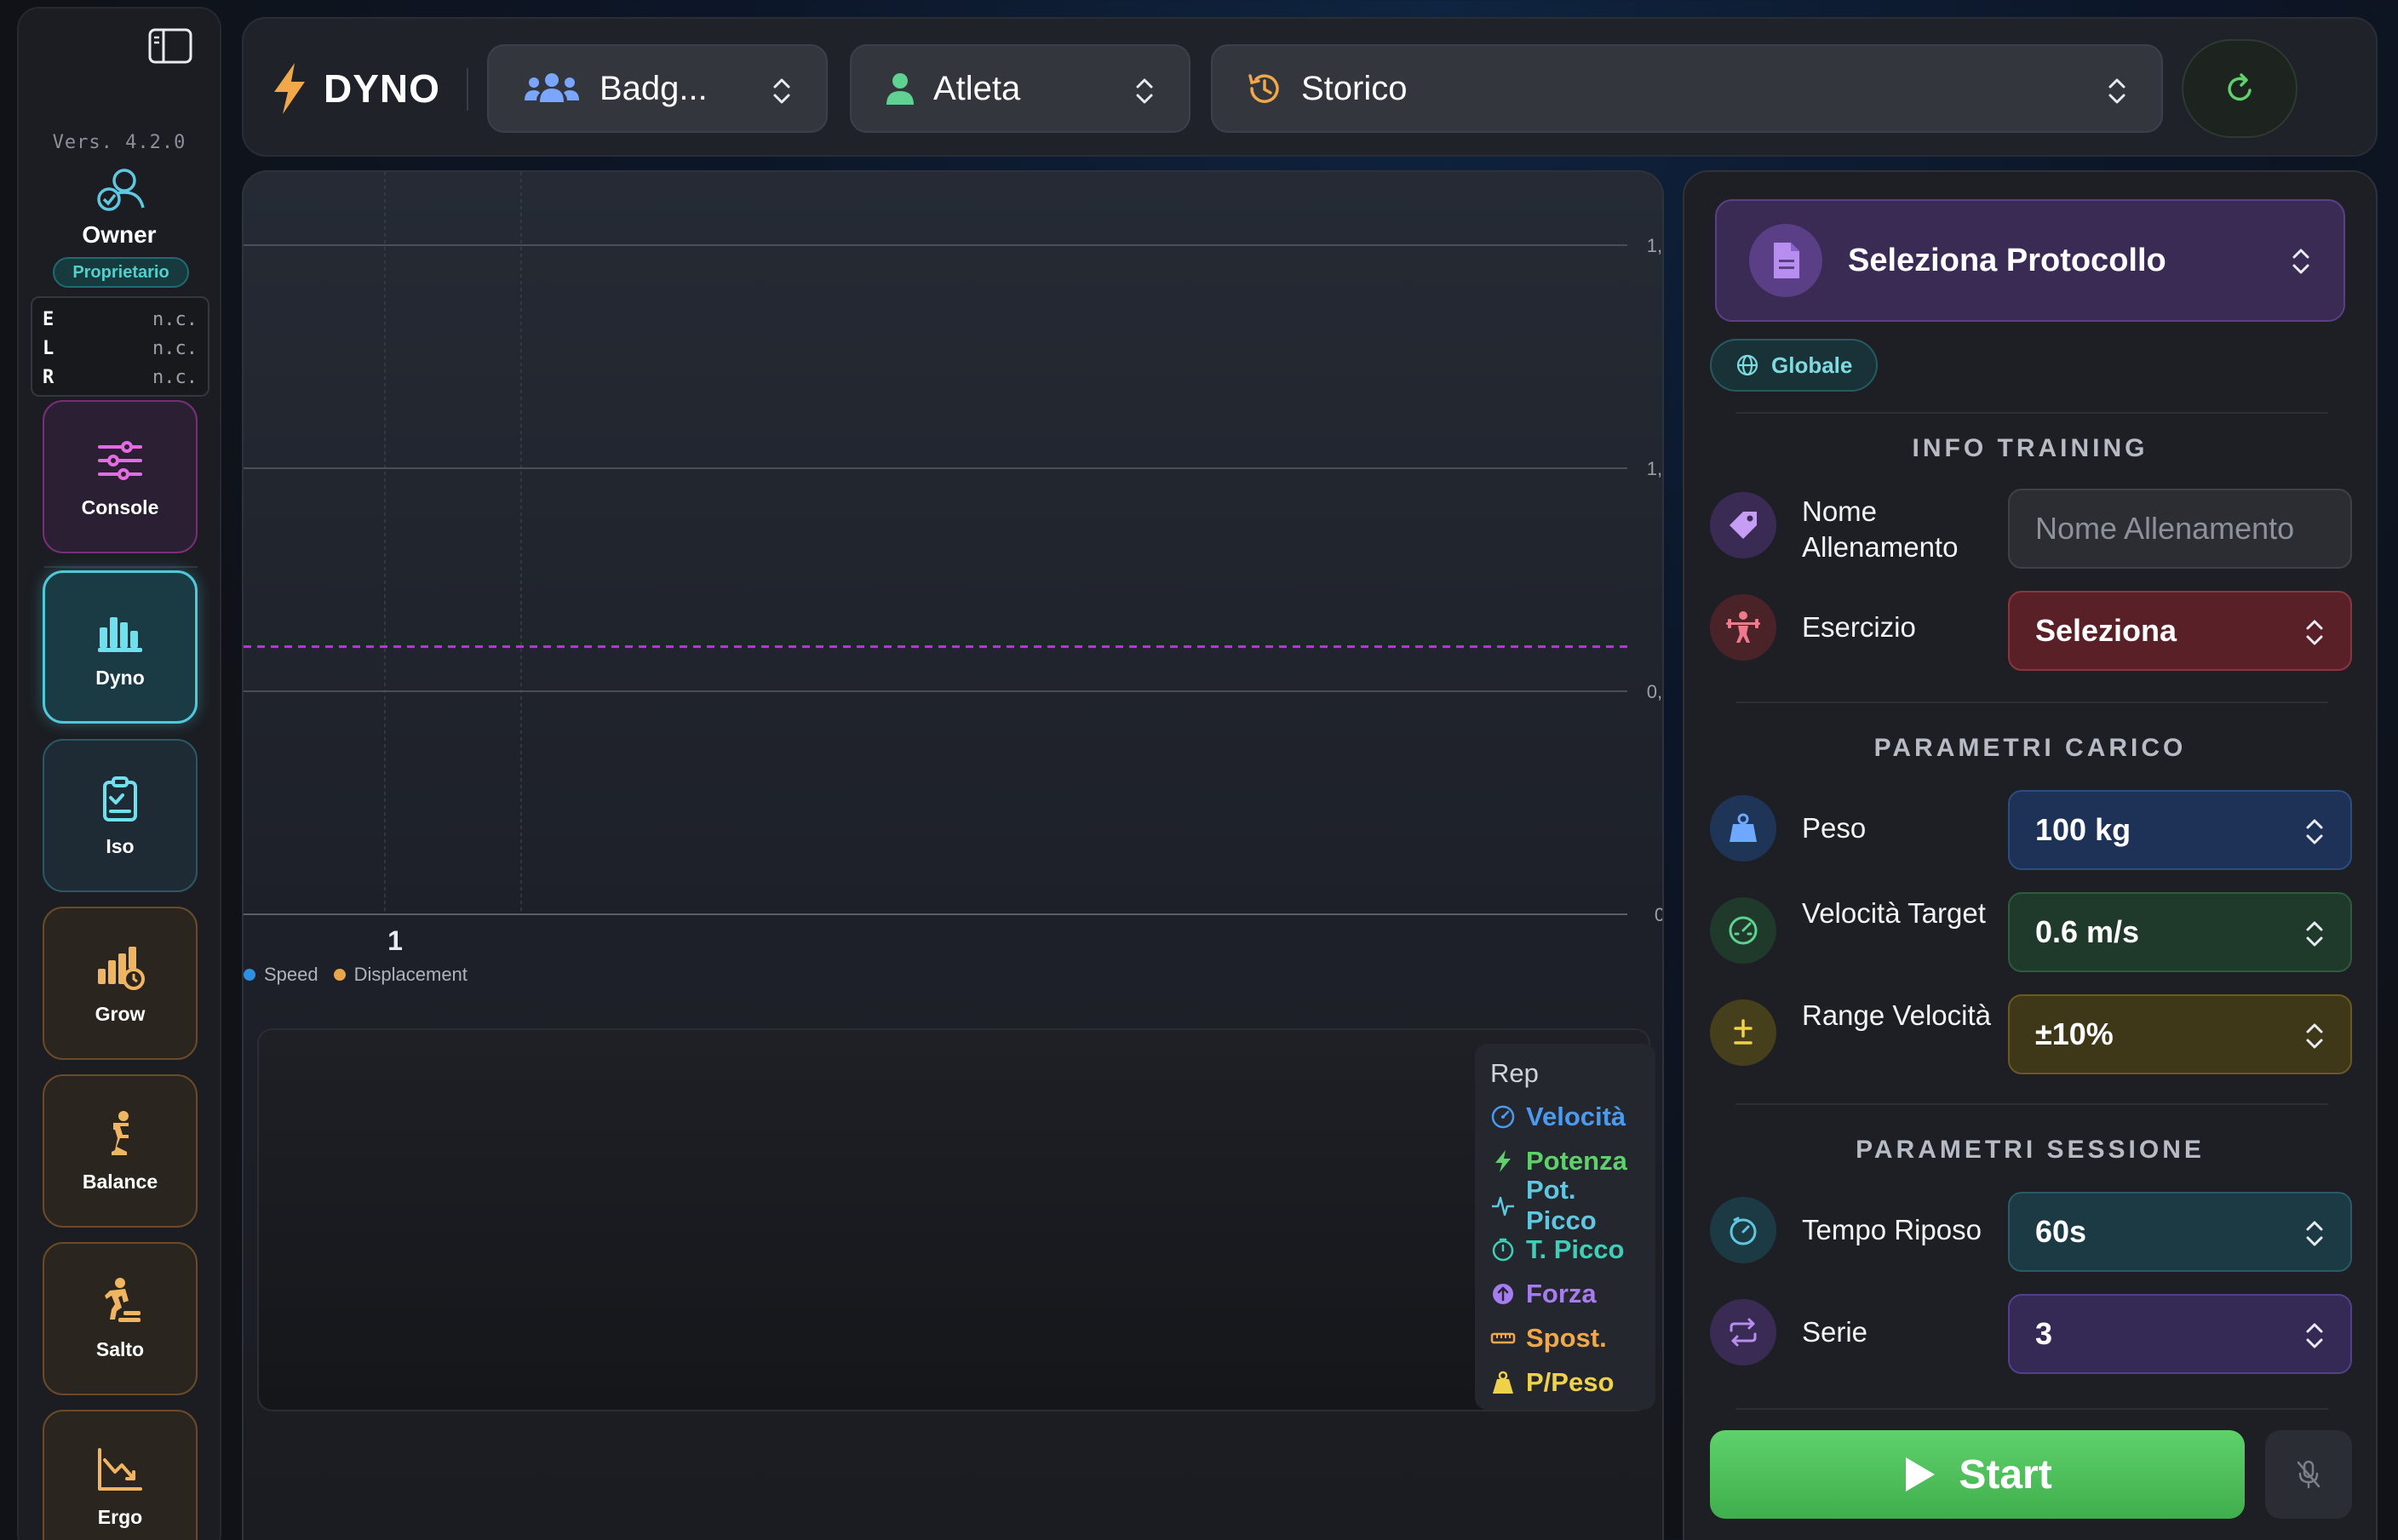  I want to click on chart-legend: Speed Displacement, so click(356, 975).